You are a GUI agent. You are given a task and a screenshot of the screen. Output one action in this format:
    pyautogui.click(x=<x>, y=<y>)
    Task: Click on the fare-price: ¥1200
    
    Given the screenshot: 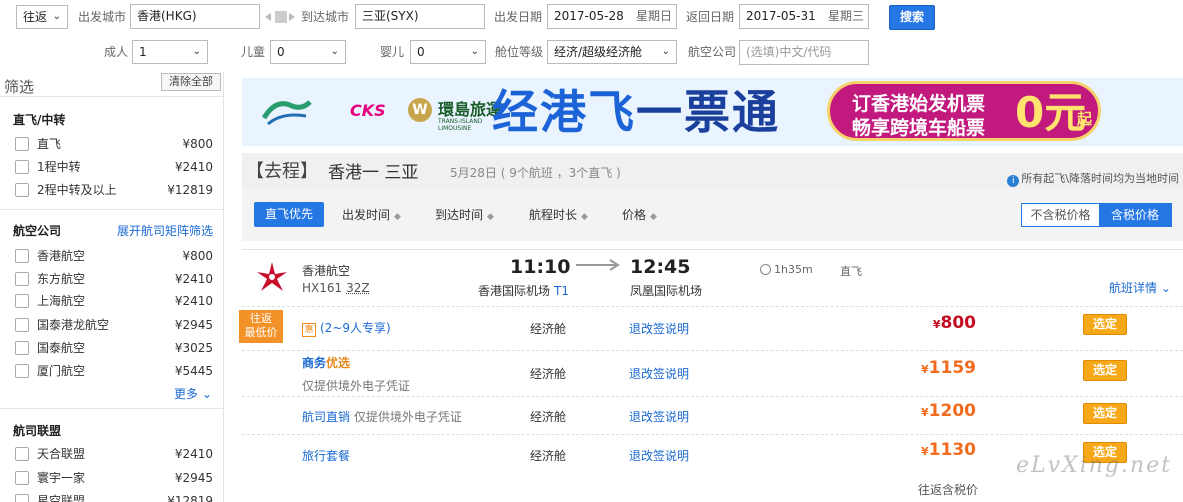 What is the action you would take?
    pyautogui.click(x=948, y=411)
    